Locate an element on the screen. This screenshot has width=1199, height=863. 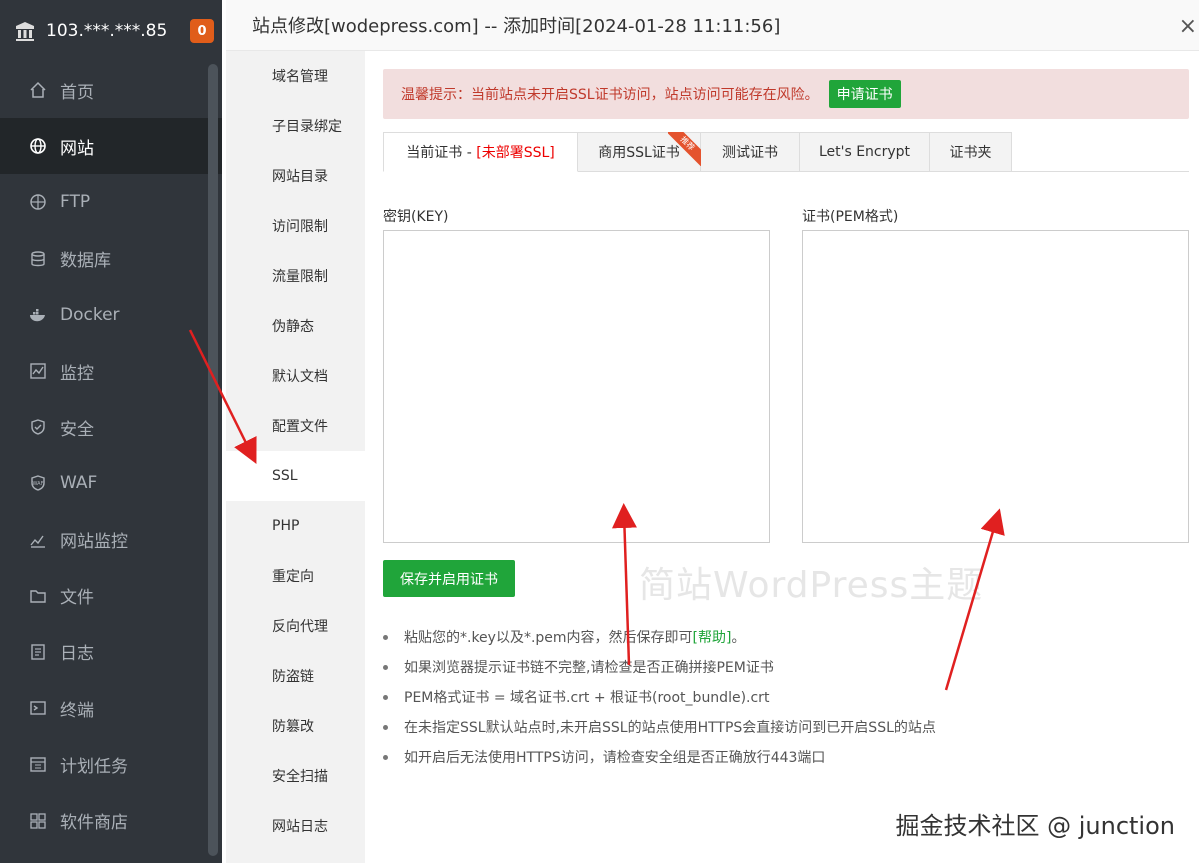
nav-reverse-proxy: 反向代理 is located at coordinates (295, 626).